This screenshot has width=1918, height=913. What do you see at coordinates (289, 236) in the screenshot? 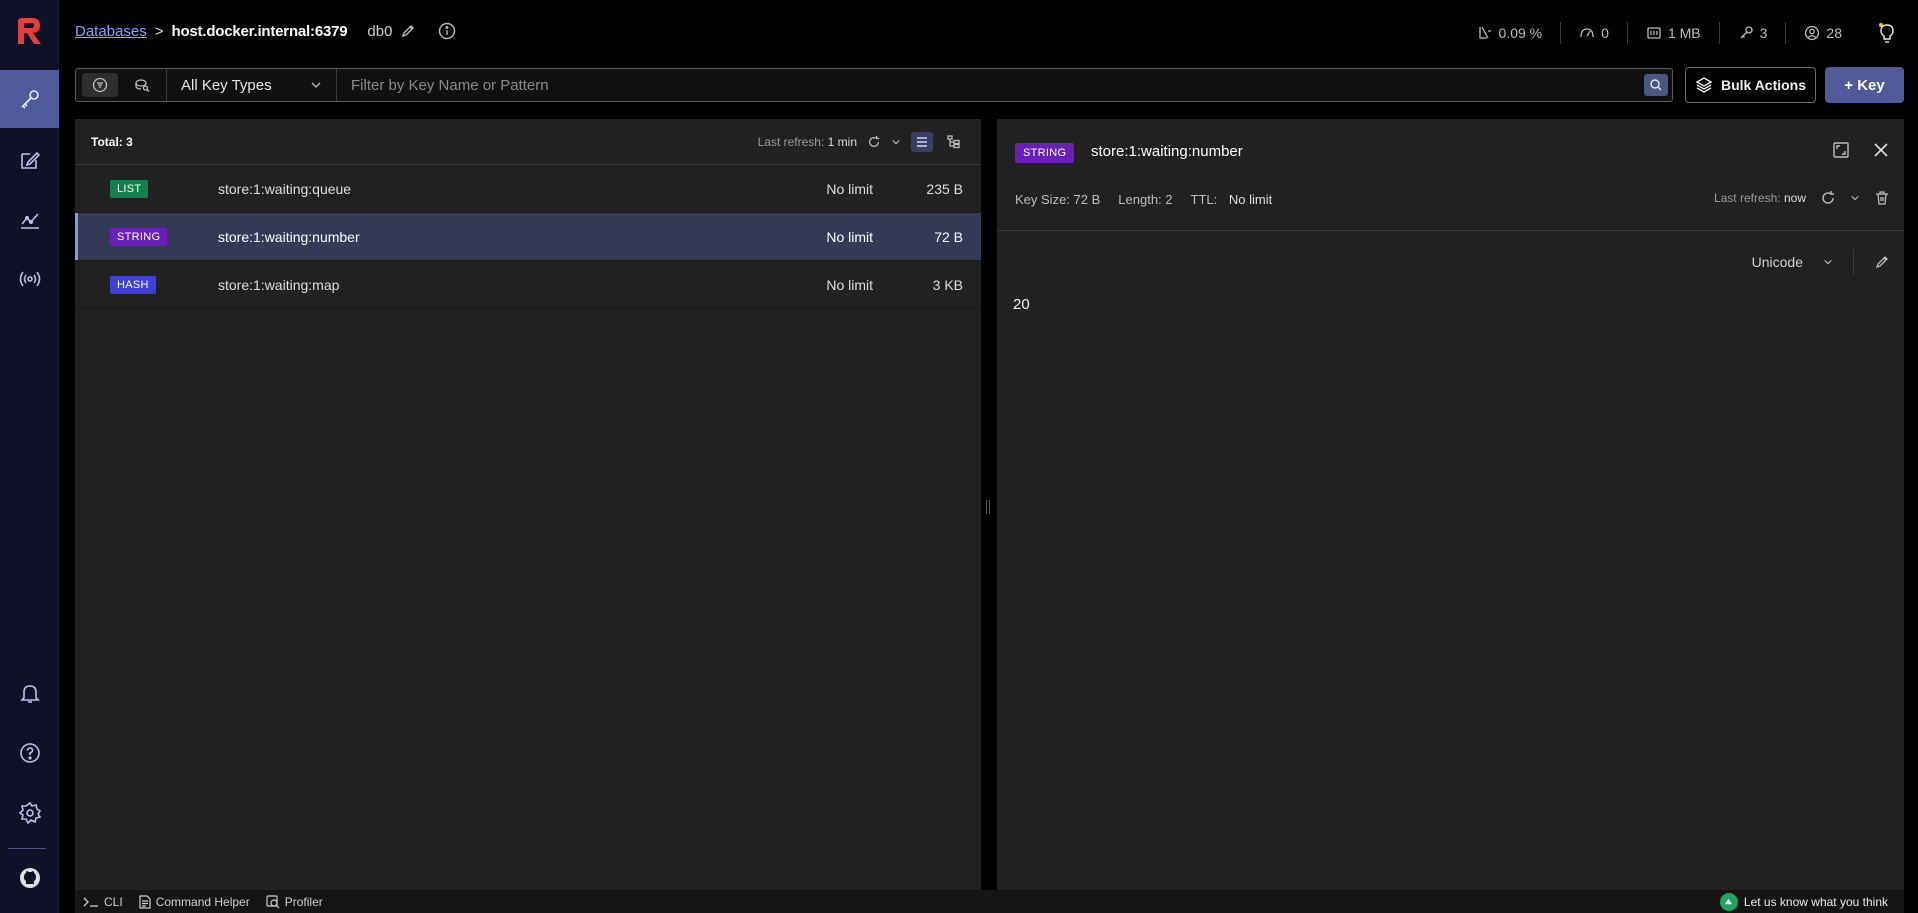
I see `key-name: store:1:waiting:number` at bounding box center [289, 236].